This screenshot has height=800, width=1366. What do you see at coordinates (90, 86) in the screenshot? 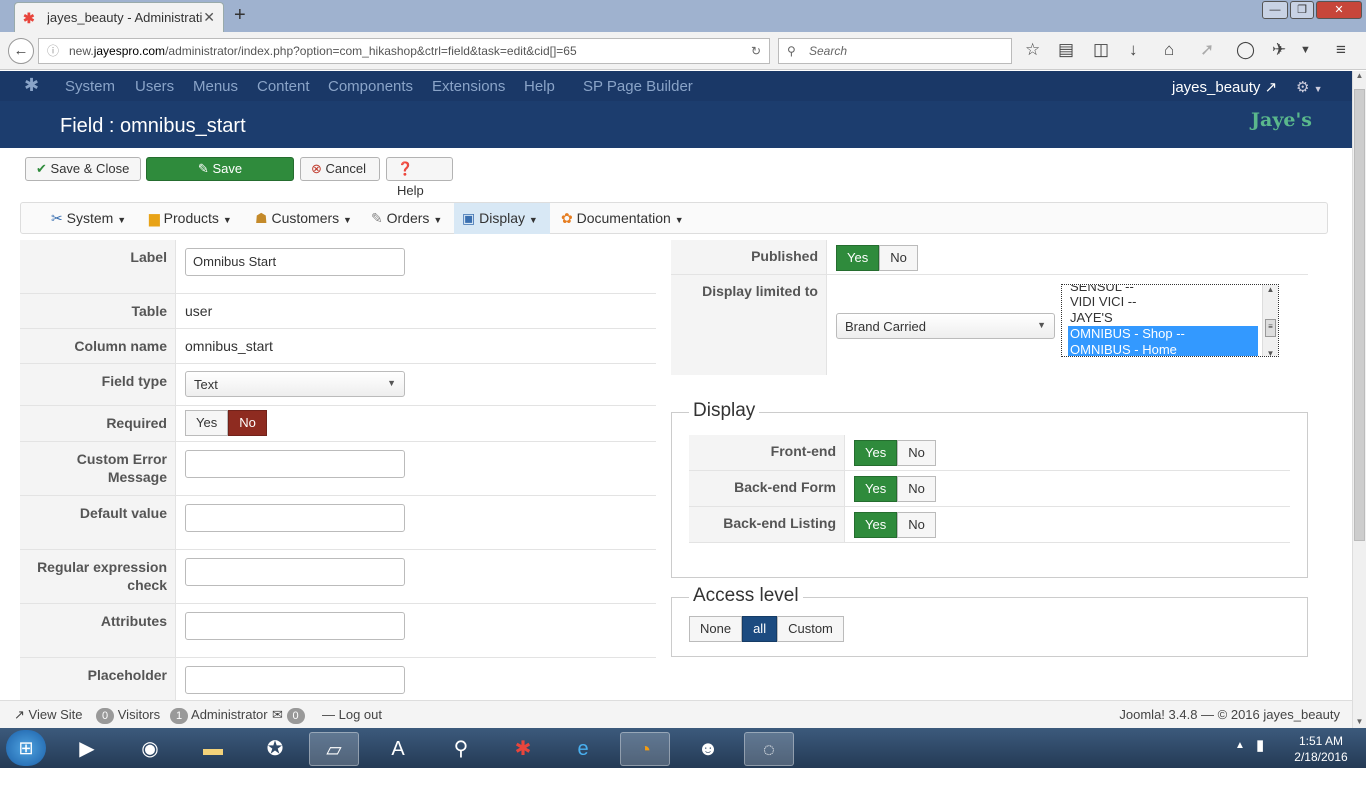
I see `menu-system: System` at bounding box center [90, 86].